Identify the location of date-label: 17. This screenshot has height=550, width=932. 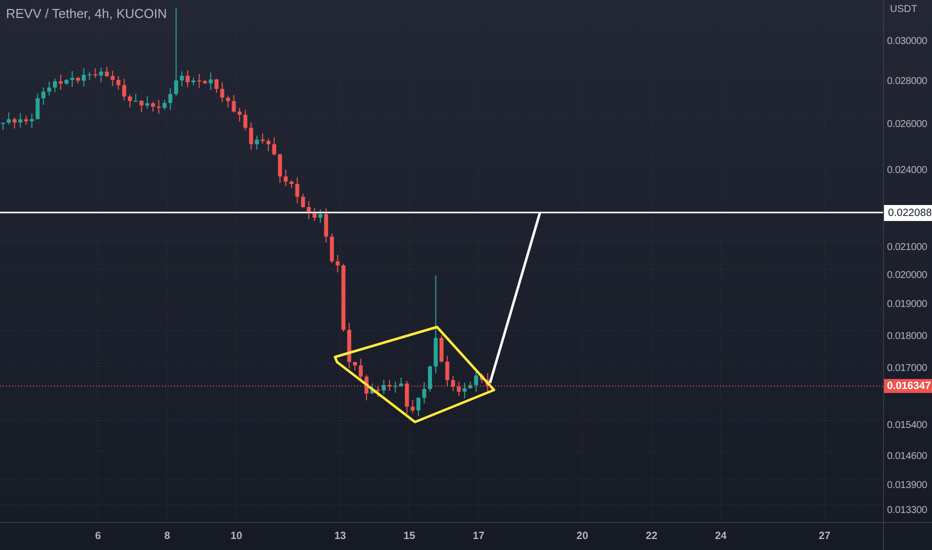
(478, 536).